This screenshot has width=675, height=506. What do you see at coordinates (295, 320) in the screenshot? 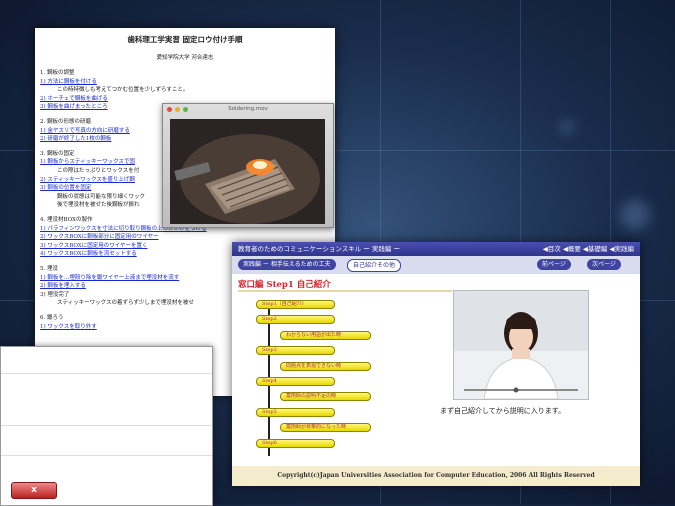
I see `flow-step: Step2` at bounding box center [295, 320].